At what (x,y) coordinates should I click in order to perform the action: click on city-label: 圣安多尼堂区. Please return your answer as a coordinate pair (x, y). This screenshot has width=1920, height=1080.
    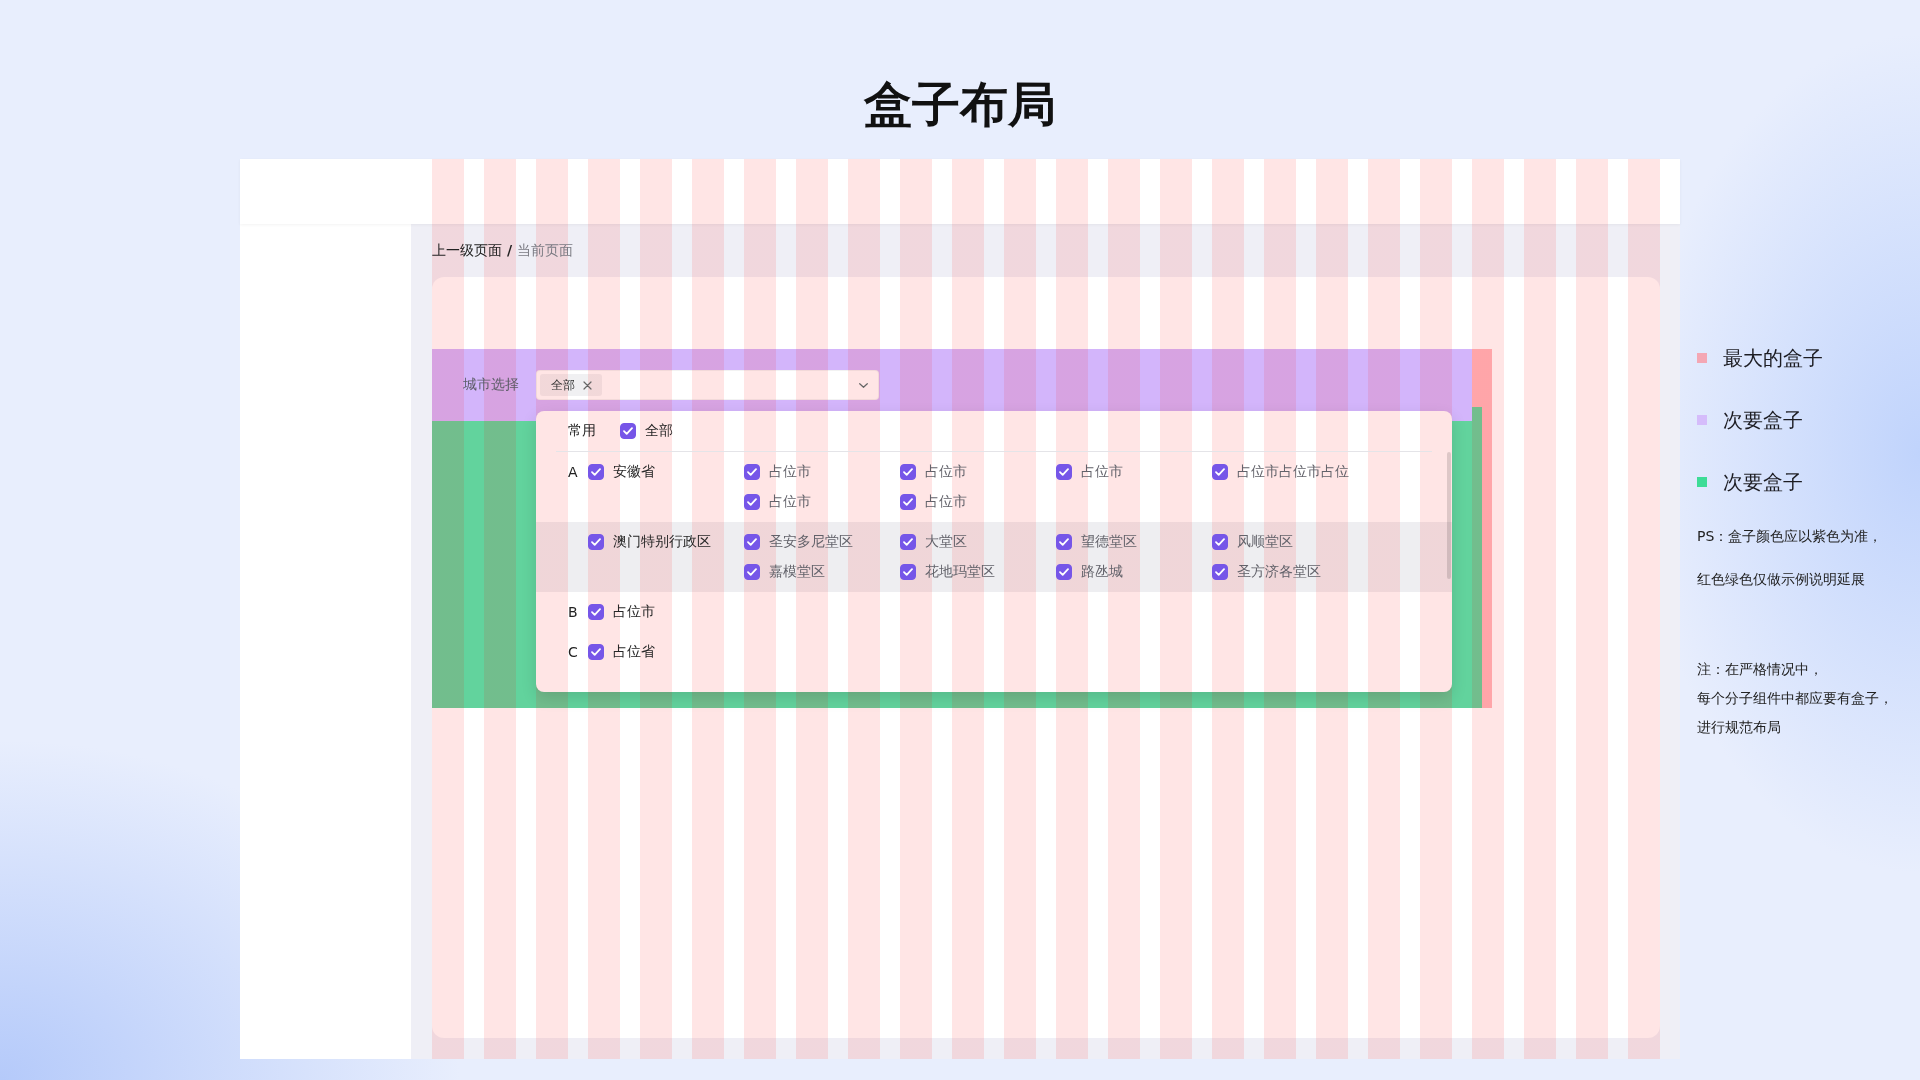
    Looking at the image, I should click on (811, 542).